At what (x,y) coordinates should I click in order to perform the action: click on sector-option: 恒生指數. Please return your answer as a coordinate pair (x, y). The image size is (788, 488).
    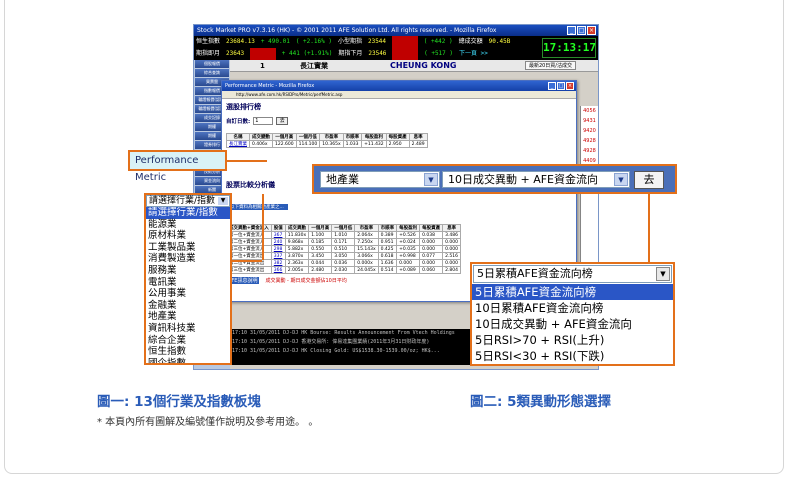
    Looking at the image, I should click on (188, 352).